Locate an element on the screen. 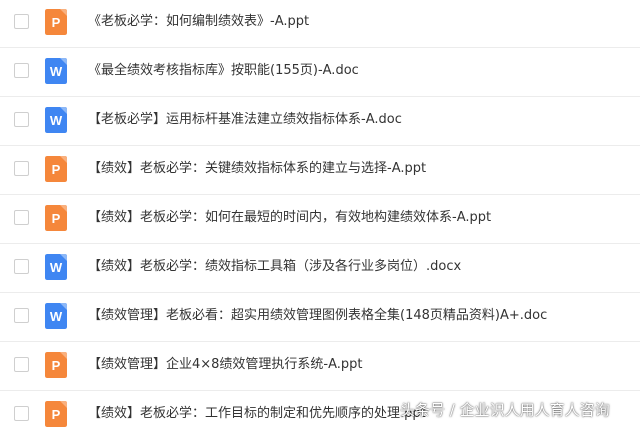 Image resolution: width=640 pixels, height=427 pixels. file-row: P 《老板必学：如何编制绩效表》-A.ppt is located at coordinates (320, 24).